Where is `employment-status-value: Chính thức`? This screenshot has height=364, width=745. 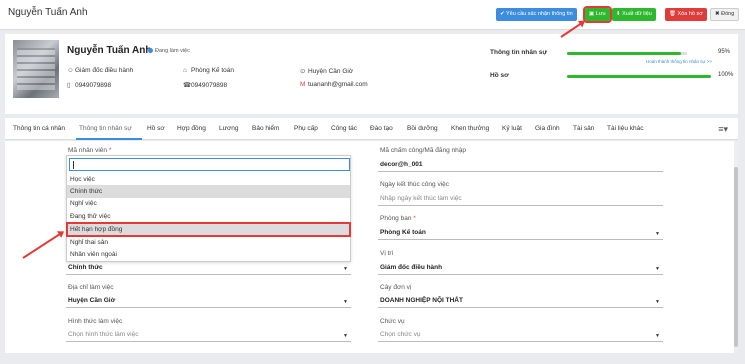 employment-status-value: Chính thức is located at coordinates (85, 267).